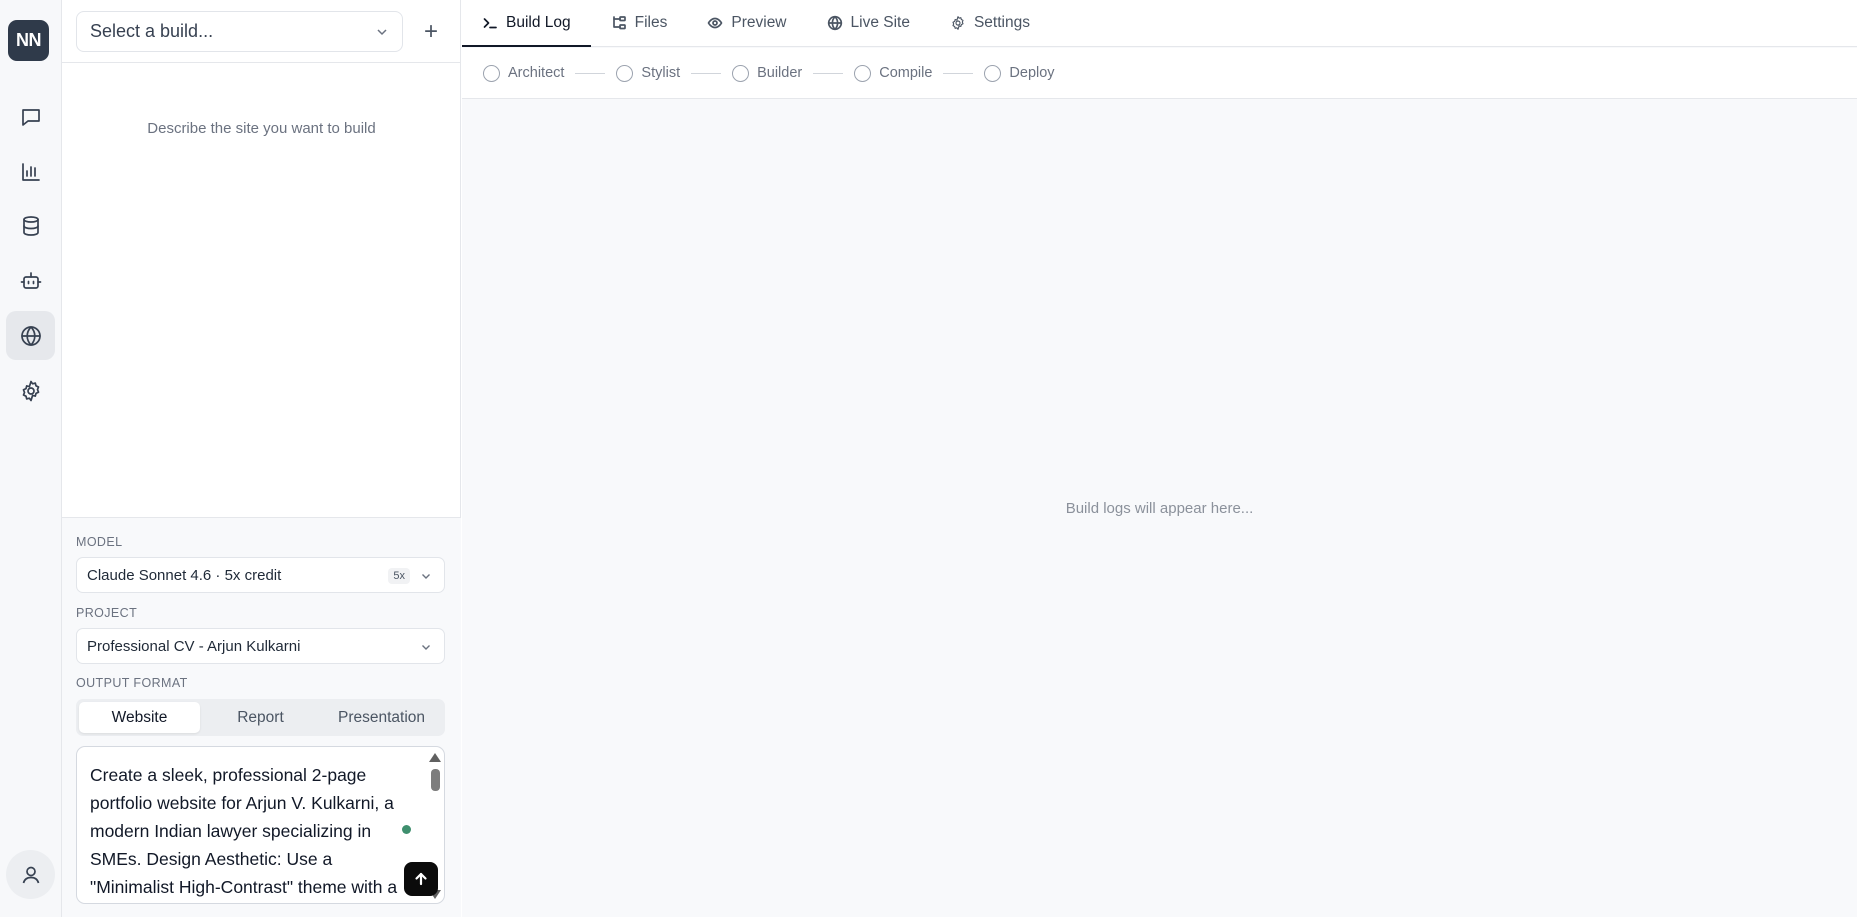 Image resolution: width=1857 pixels, height=917 pixels. What do you see at coordinates (261, 128) in the screenshot?
I see `empty-builds-message: Describe the site you want to build` at bounding box center [261, 128].